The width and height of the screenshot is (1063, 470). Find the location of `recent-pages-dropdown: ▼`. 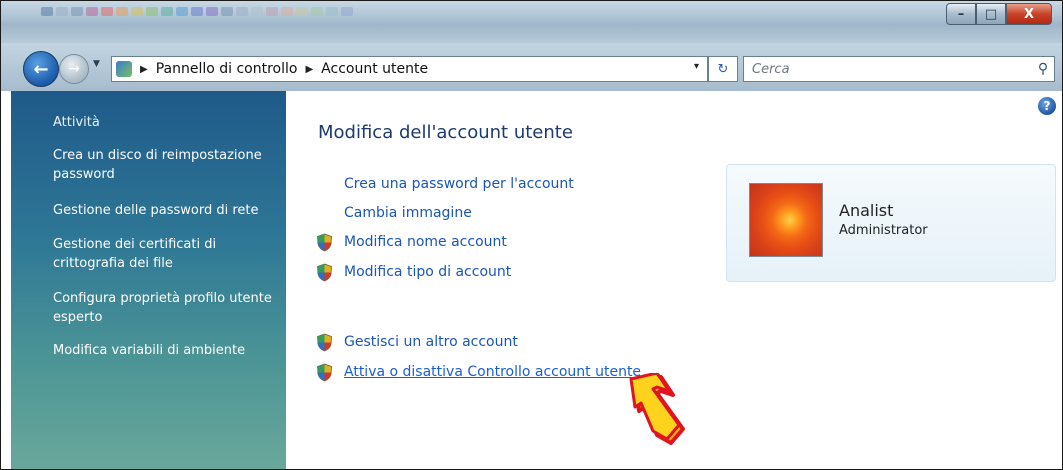

recent-pages-dropdown: ▼ is located at coordinates (96, 64).